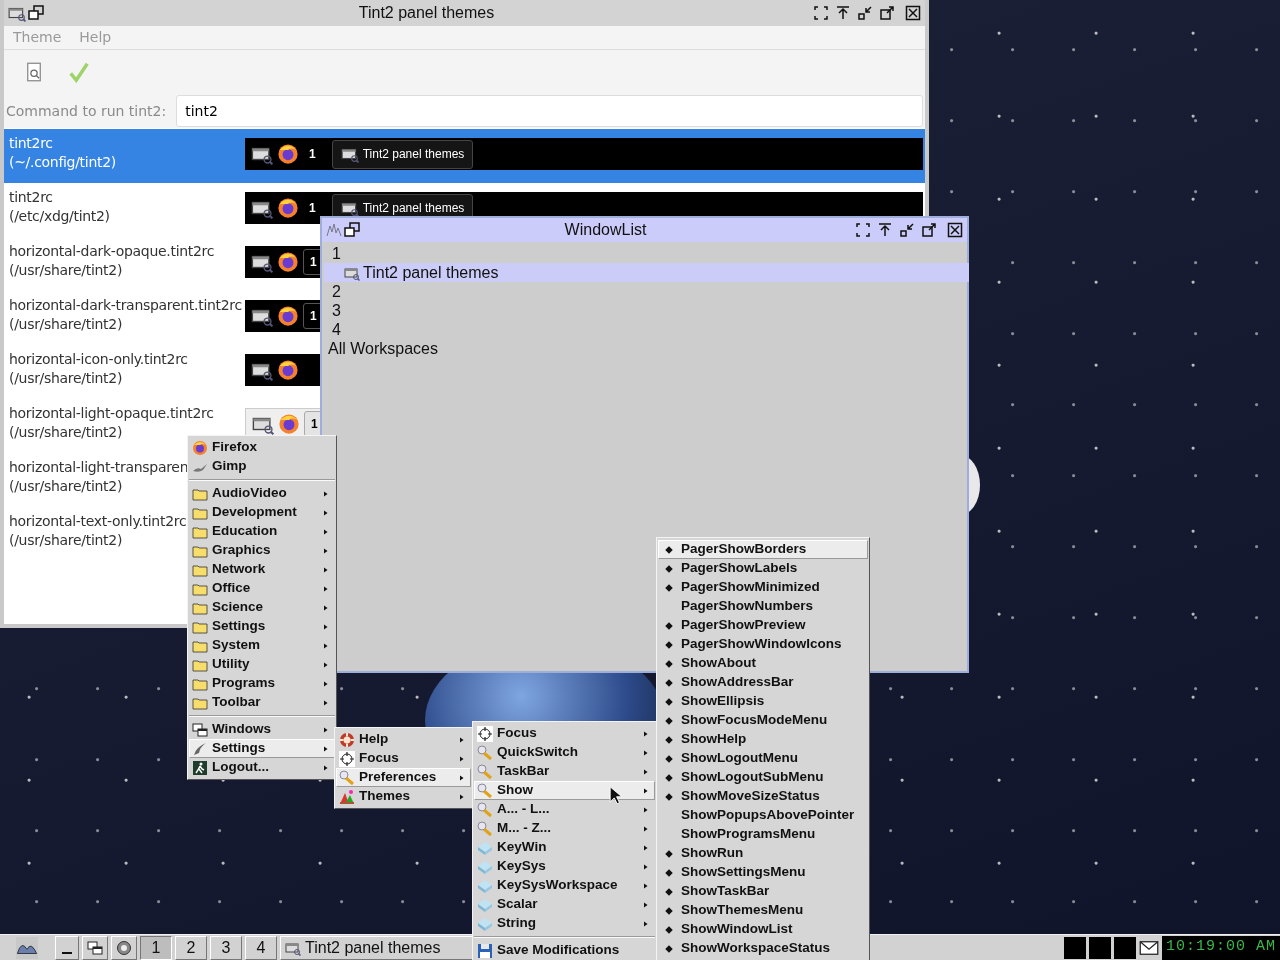 The width and height of the screenshot is (1280, 960). I want to click on menu-item: PagerShowNumbers, so click(763, 606).